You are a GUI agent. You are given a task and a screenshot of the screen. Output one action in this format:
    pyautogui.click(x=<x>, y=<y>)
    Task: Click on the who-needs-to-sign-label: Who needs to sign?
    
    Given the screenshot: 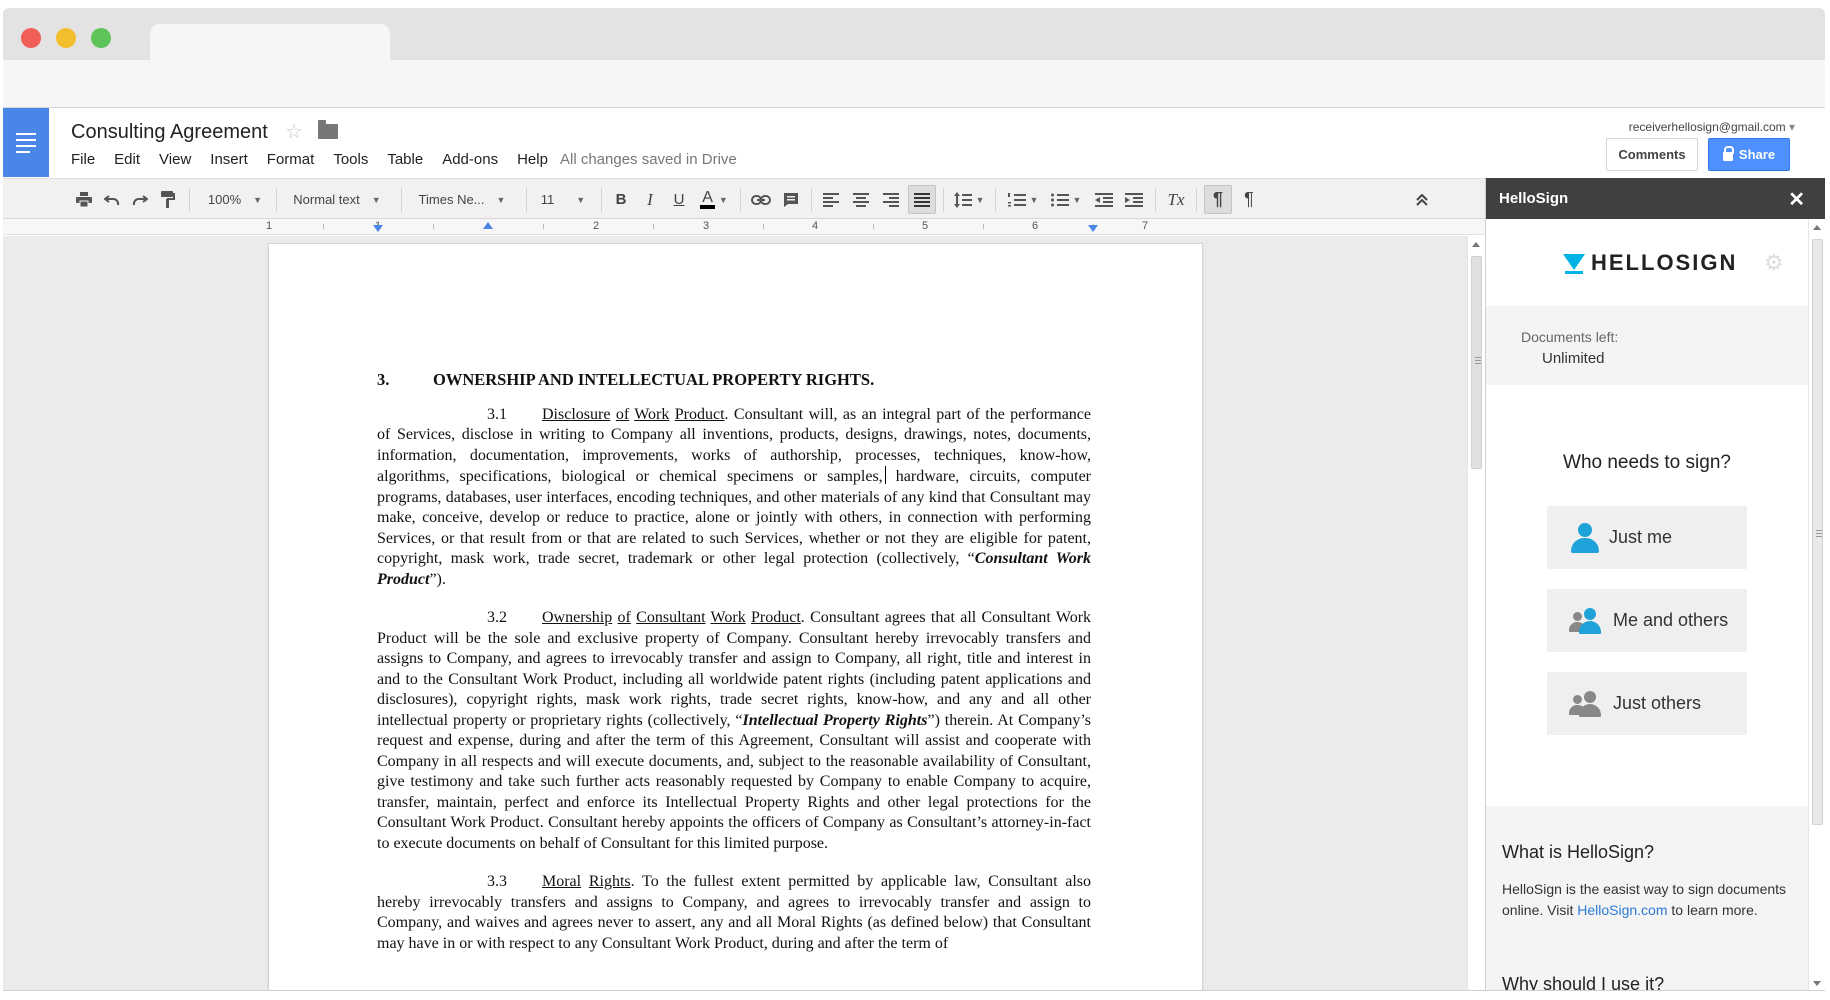 What is the action you would take?
    pyautogui.click(x=1647, y=462)
    